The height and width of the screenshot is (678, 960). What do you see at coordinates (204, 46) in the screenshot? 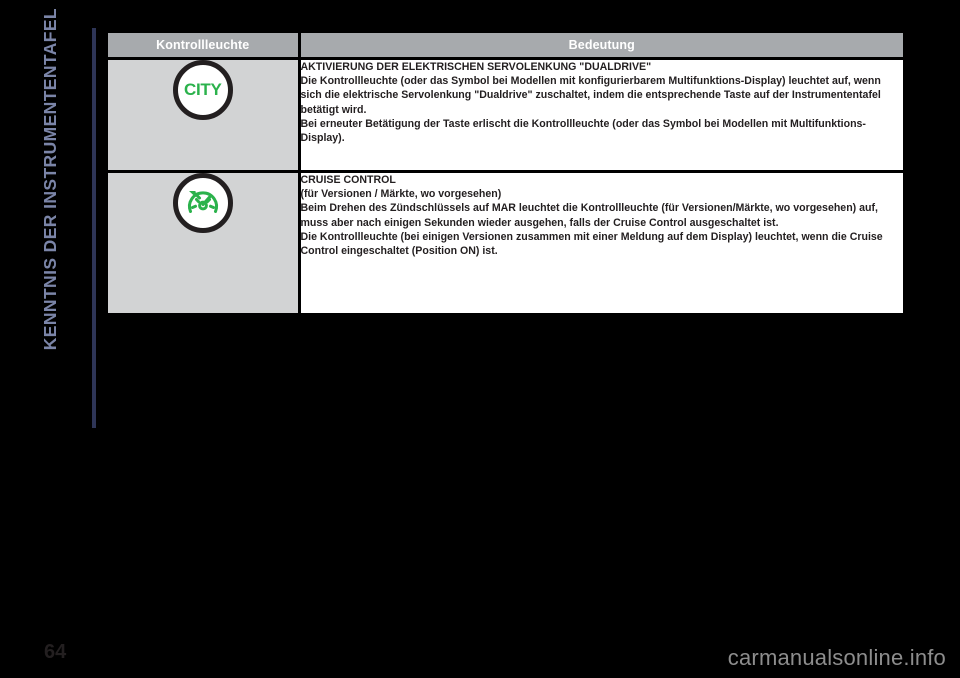
I see `column-header-kontrollleuchte: Kontrollleuchte` at bounding box center [204, 46].